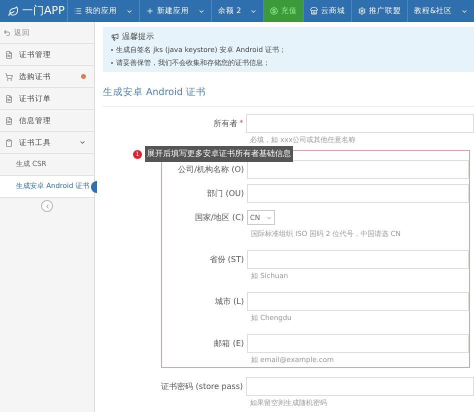 The width and height of the screenshot is (474, 412). What do you see at coordinates (150, 11) in the screenshot?
I see `plus-icon` at bounding box center [150, 11].